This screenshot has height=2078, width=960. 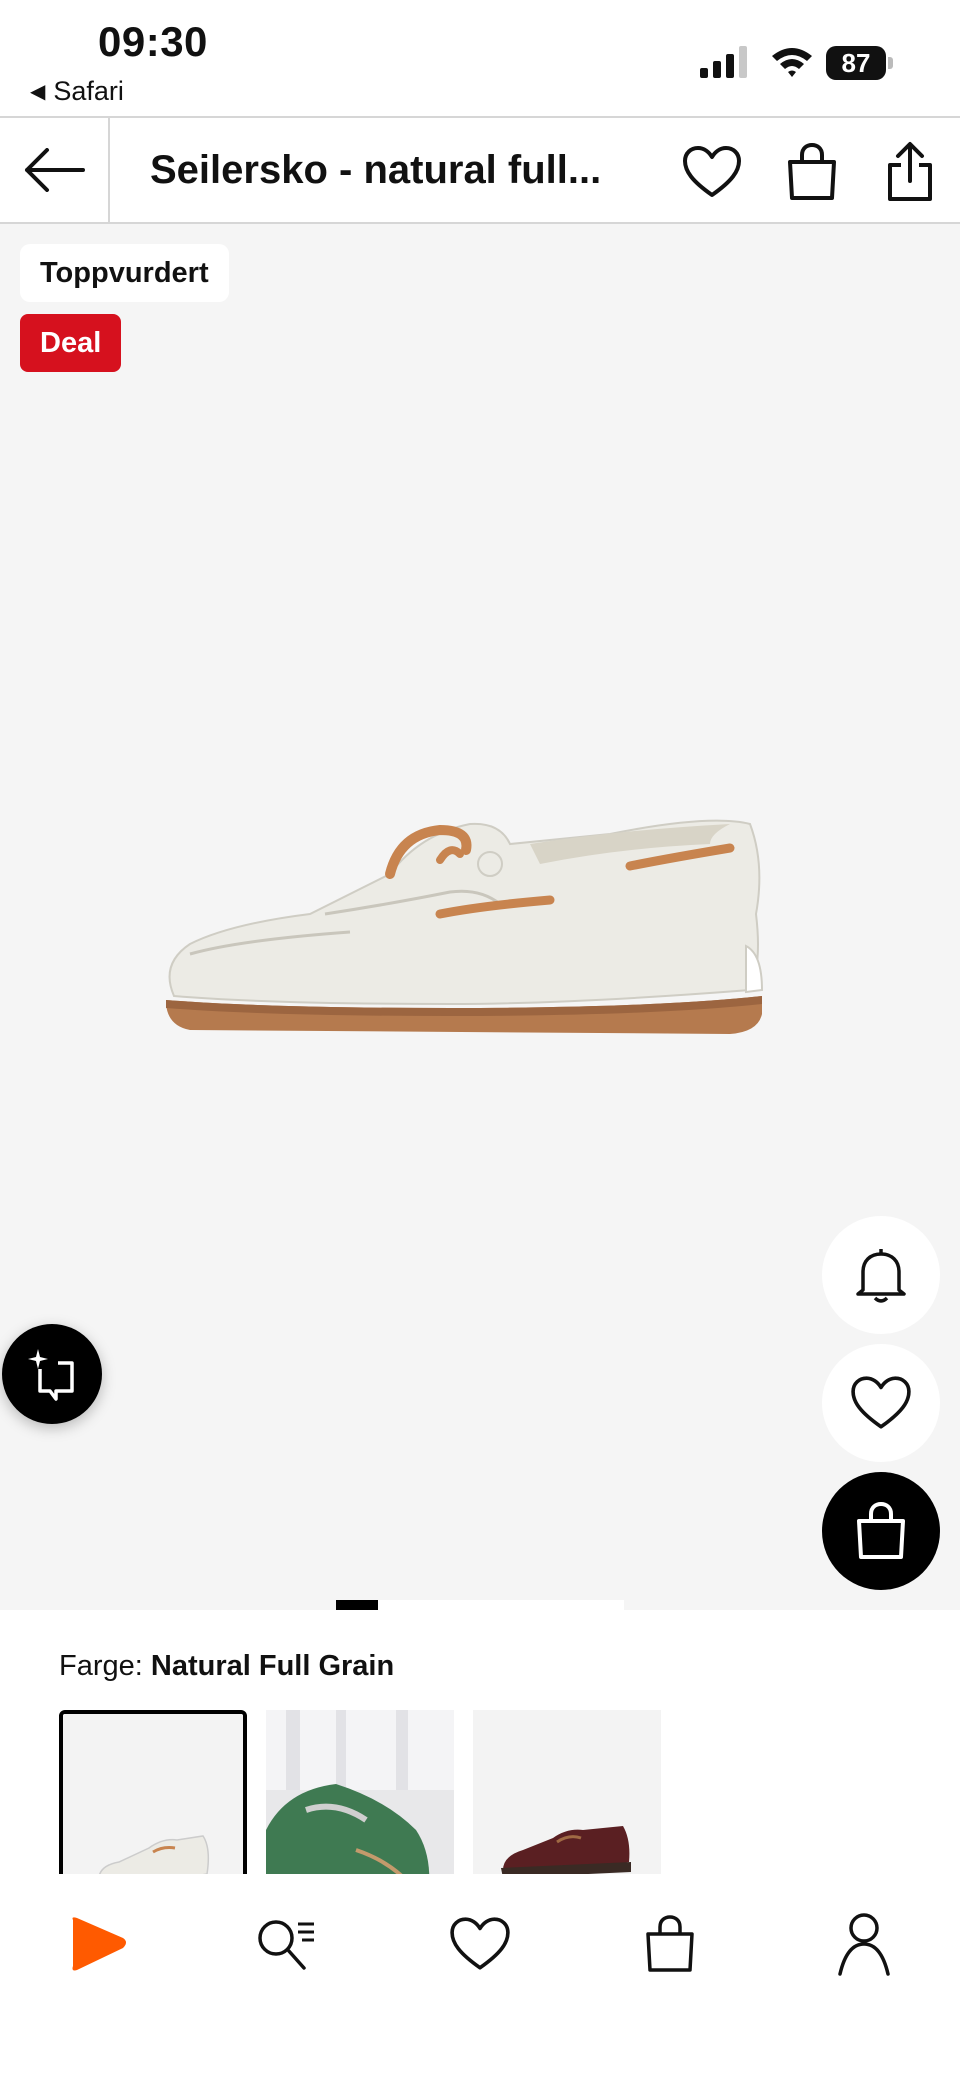 I want to click on price-alert-button, so click(x=881, y=1275).